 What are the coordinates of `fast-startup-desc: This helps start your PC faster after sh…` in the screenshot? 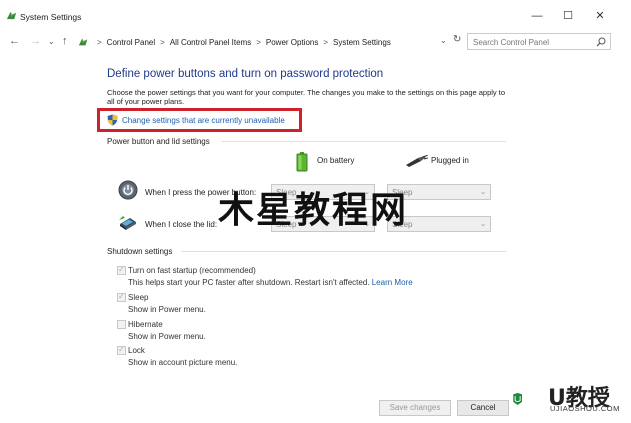 It's located at (270, 282).